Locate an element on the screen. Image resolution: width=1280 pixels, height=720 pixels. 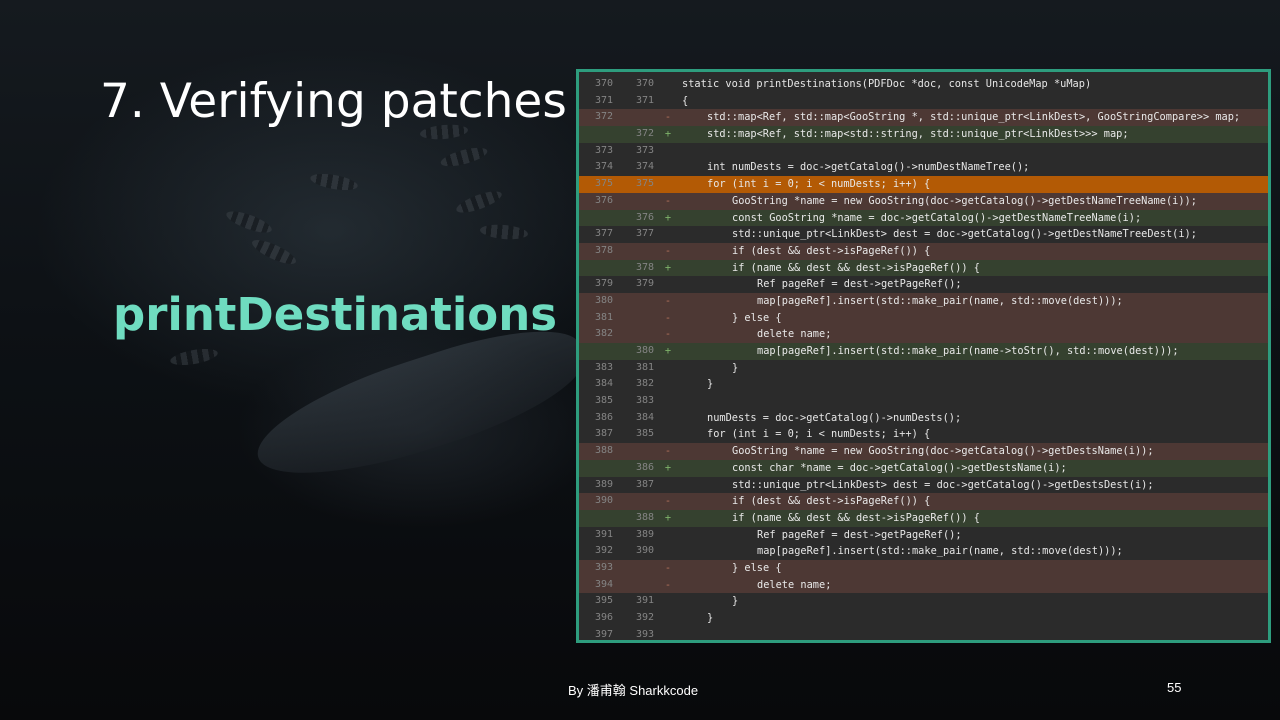
diff-line: 391 389 Ref pageRef = dest->getPageRef(); is located at coordinates (923, 535).